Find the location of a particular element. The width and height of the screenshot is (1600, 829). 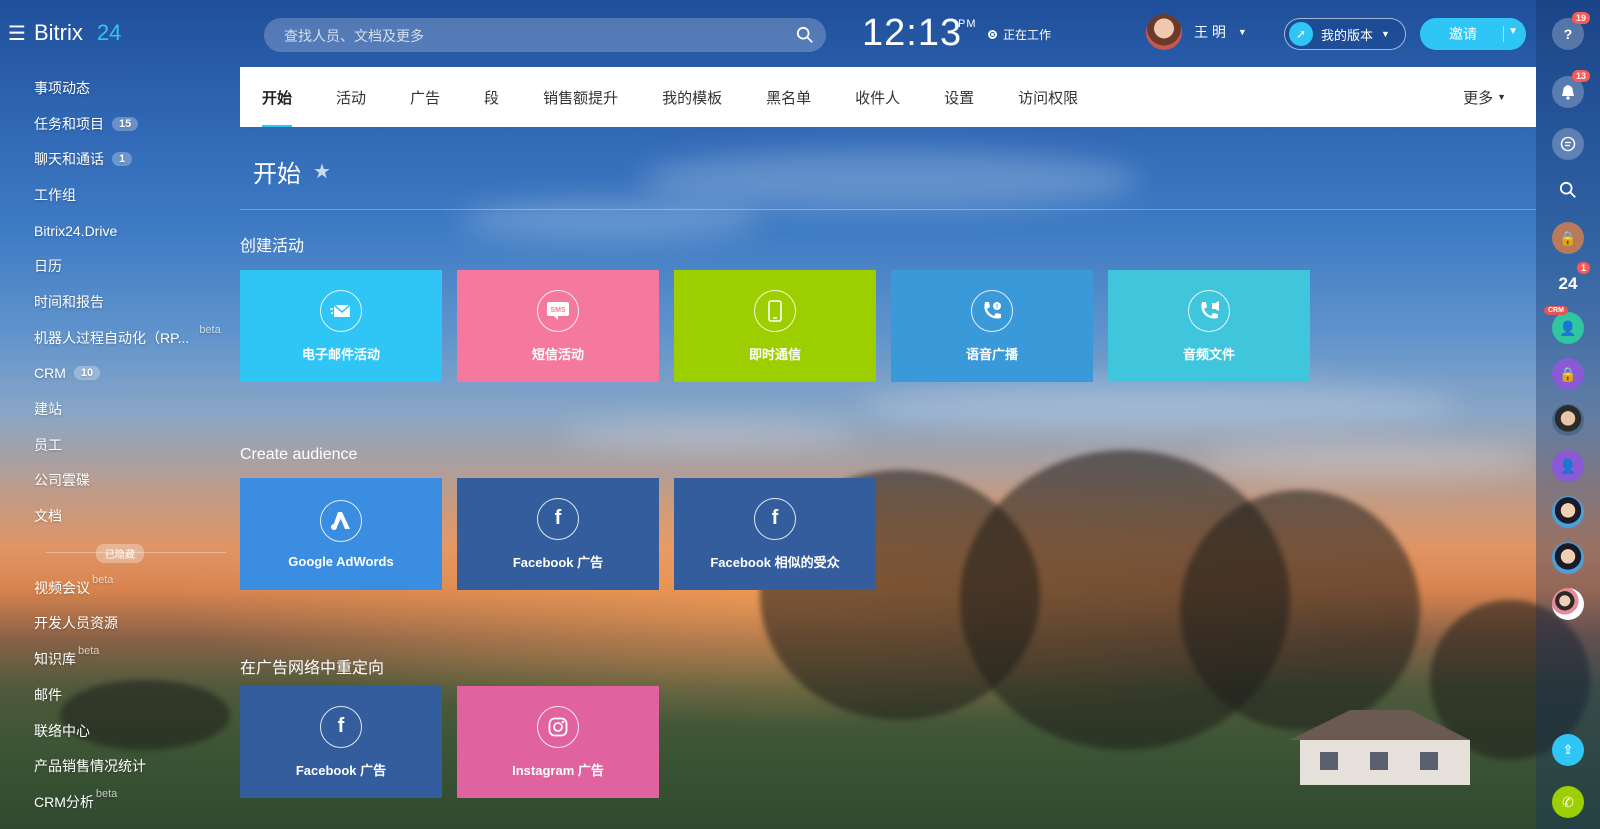

tab-ads: 广告 is located at coordinates (425, 97).